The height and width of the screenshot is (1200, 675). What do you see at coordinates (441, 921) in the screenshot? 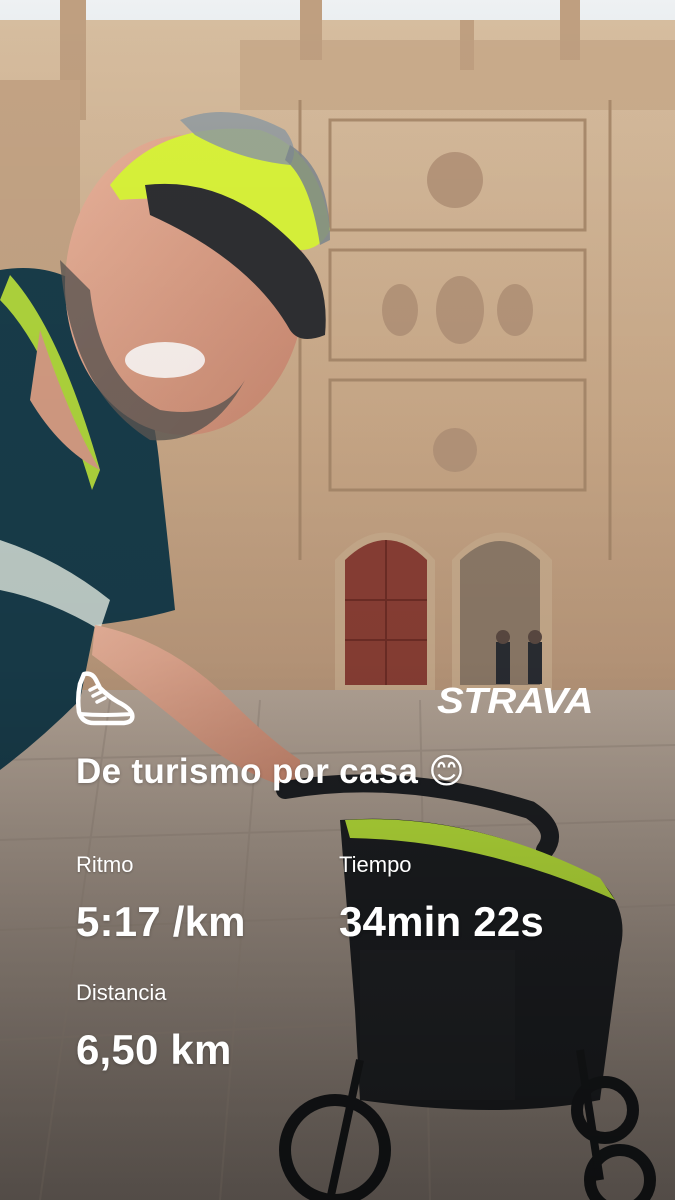
I see `time-value: 34min 22s` at bounding box center [441, 921].